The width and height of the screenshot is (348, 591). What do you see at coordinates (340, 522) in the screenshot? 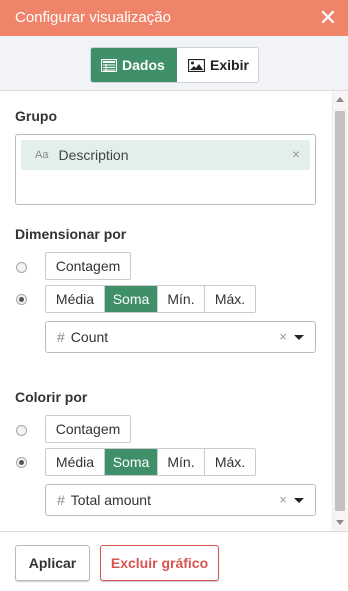
I see `scroll-down-icon` at bounding box center [340, 522].